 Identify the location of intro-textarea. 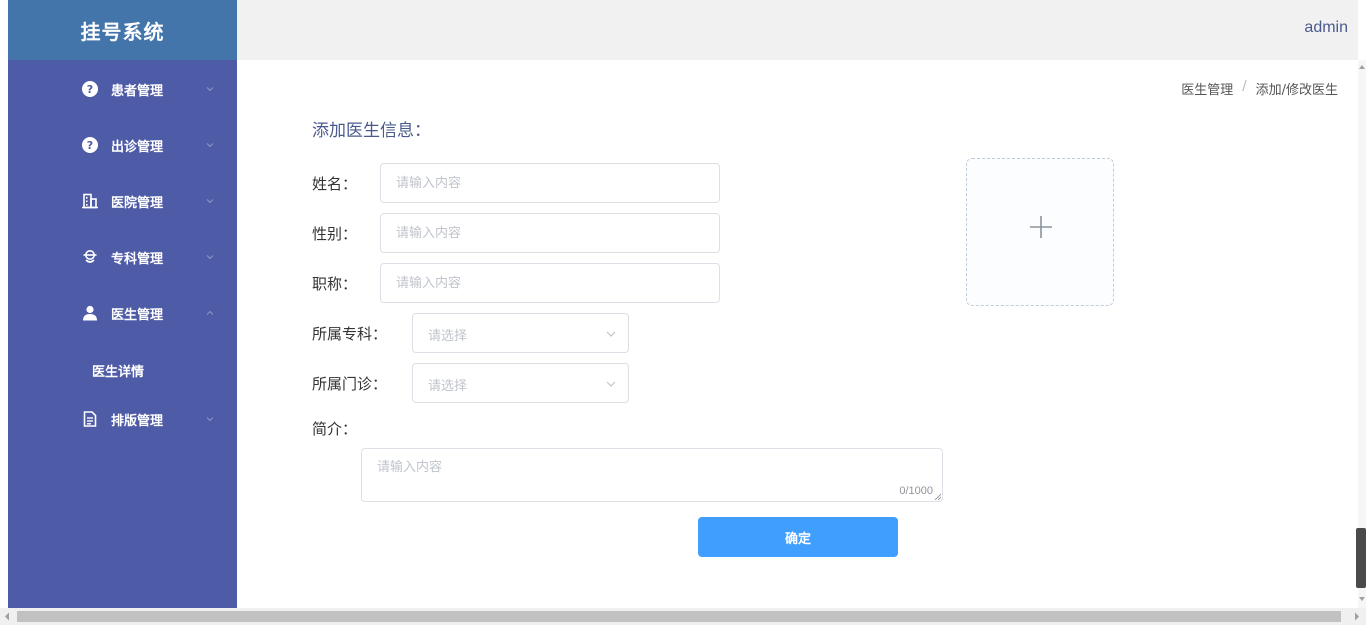
(652, 475).